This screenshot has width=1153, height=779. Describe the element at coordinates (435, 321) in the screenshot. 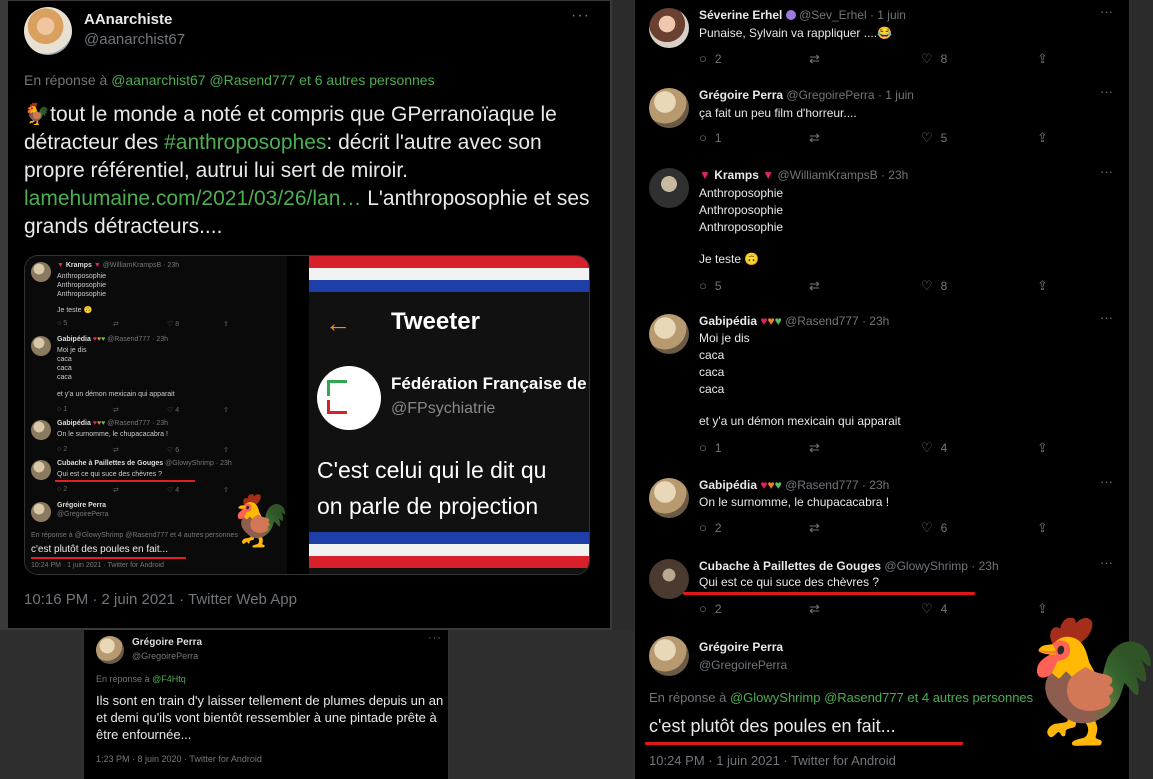

I see `ff-header-title: Tweeter` at that location.